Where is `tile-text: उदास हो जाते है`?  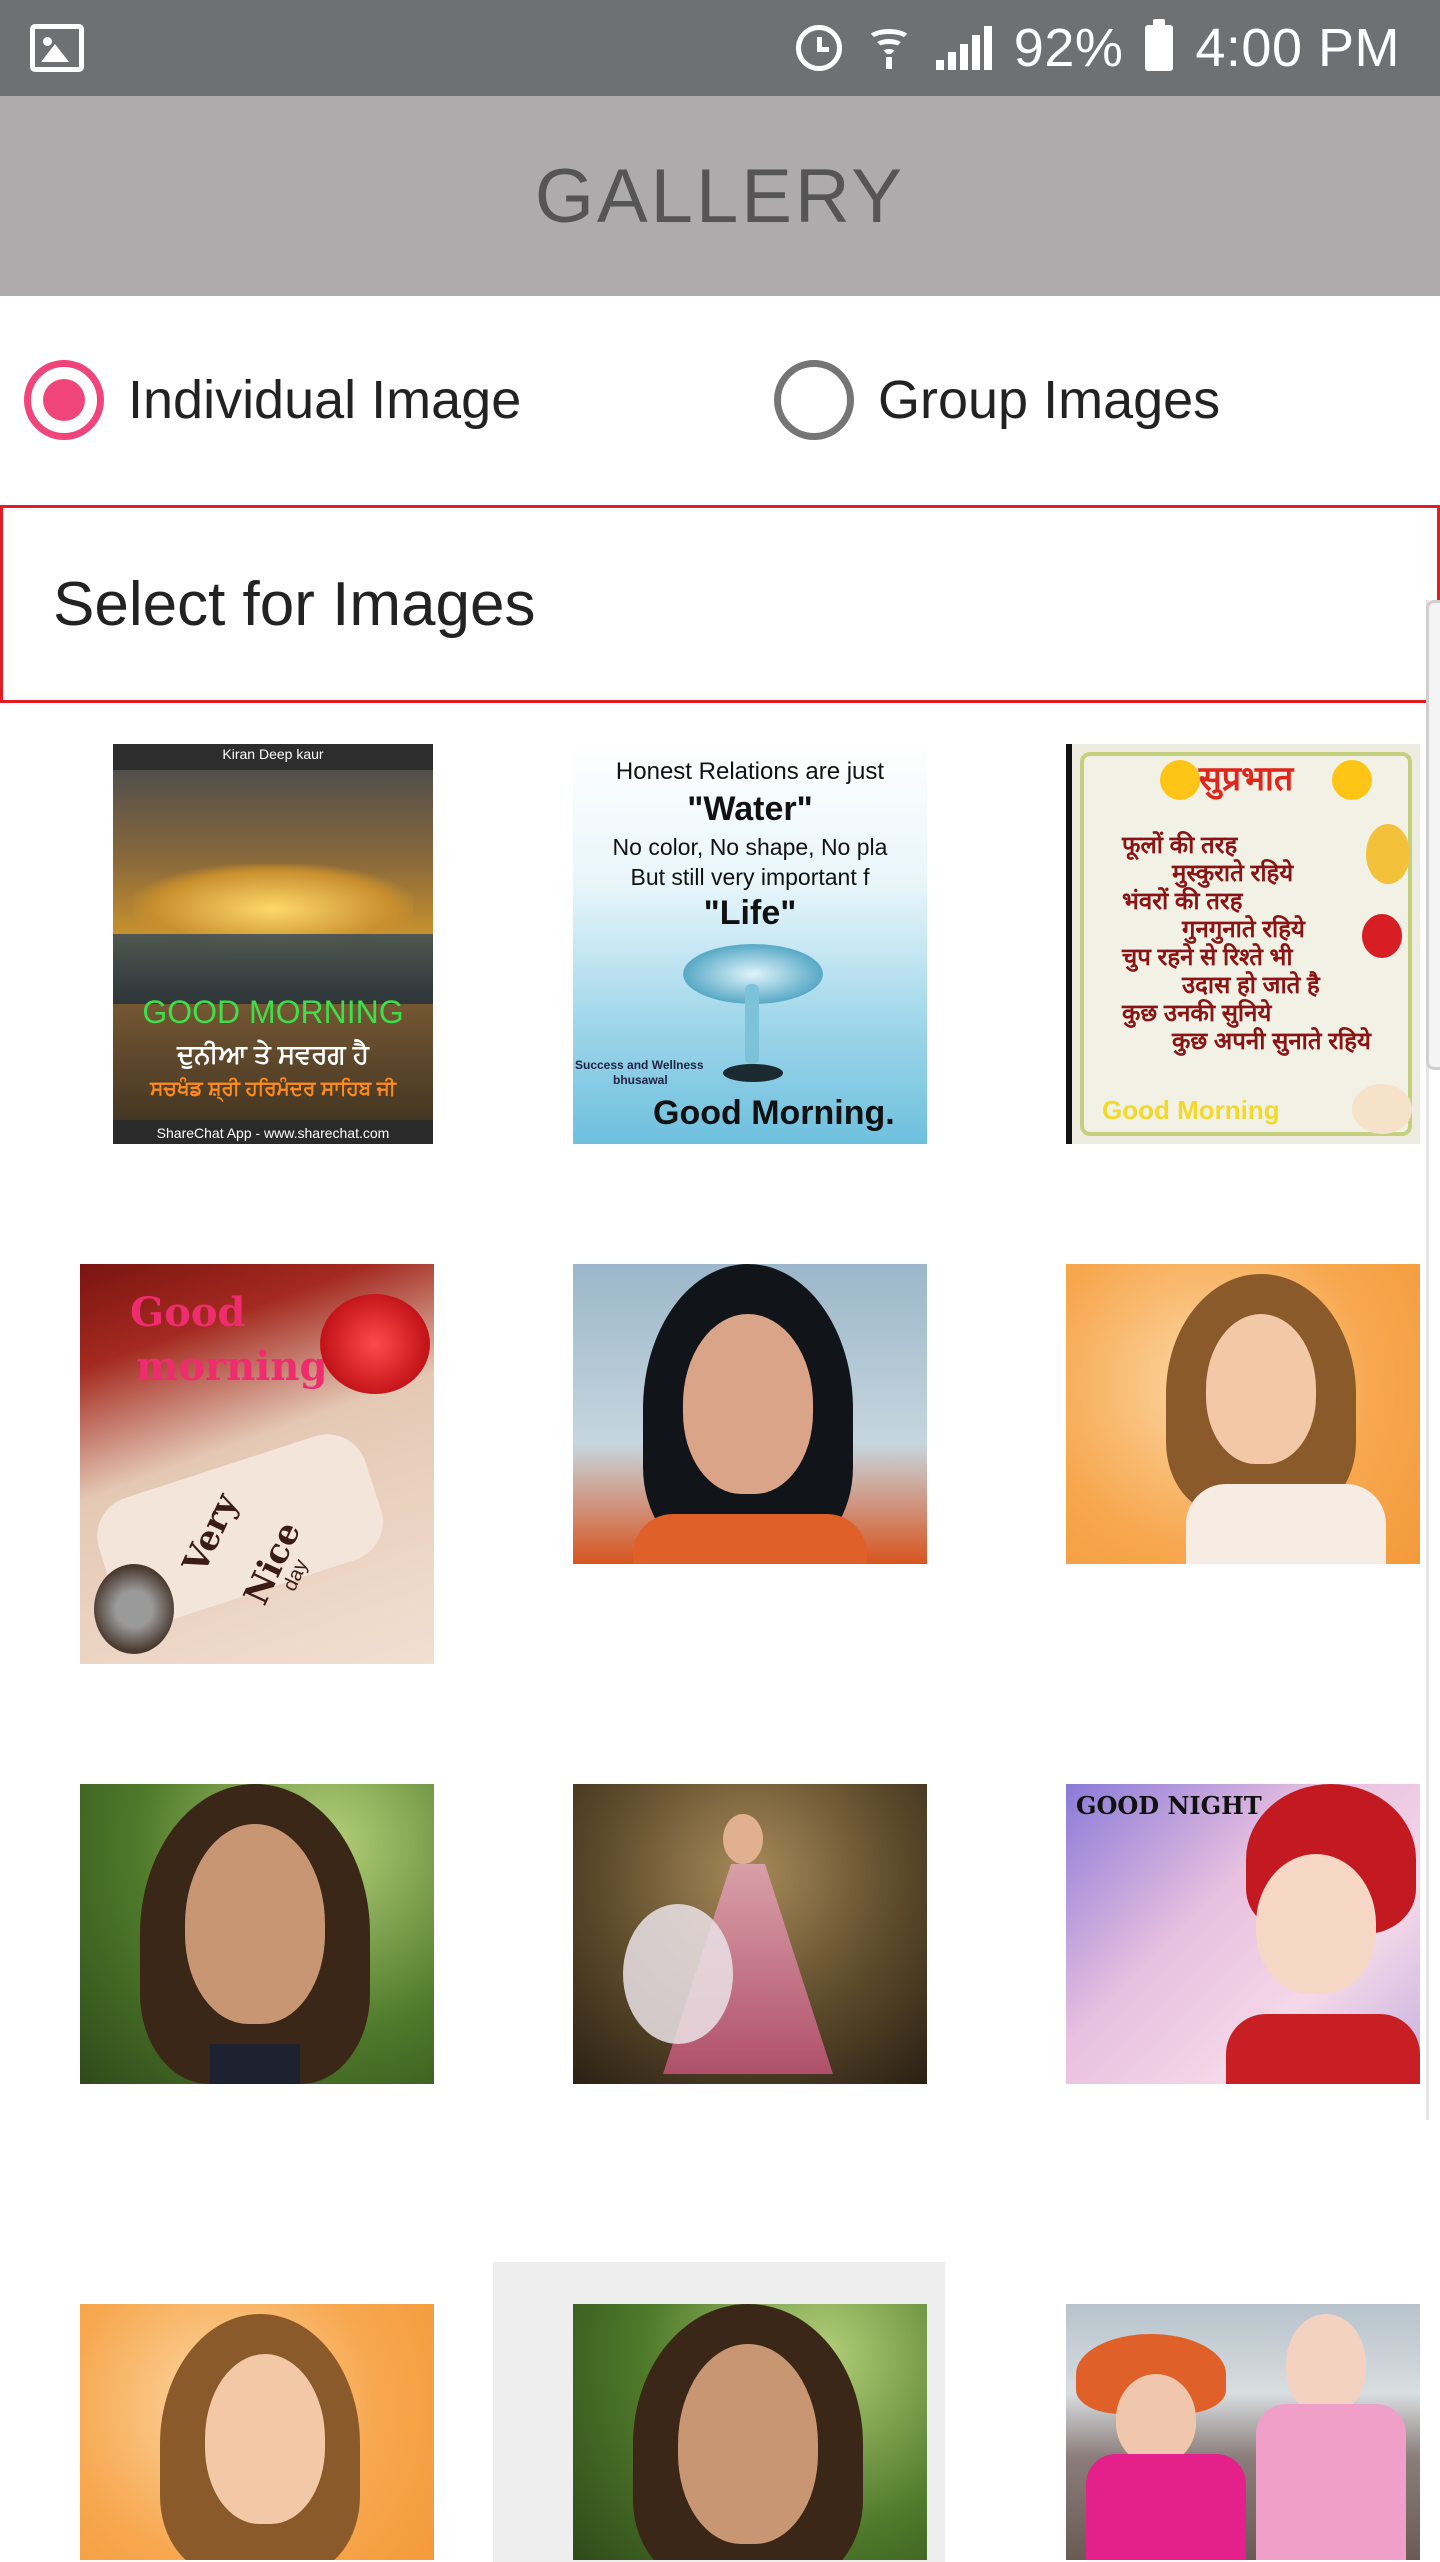 tile-text: उदास हो जाते है is located at coordinates (1251, 985).